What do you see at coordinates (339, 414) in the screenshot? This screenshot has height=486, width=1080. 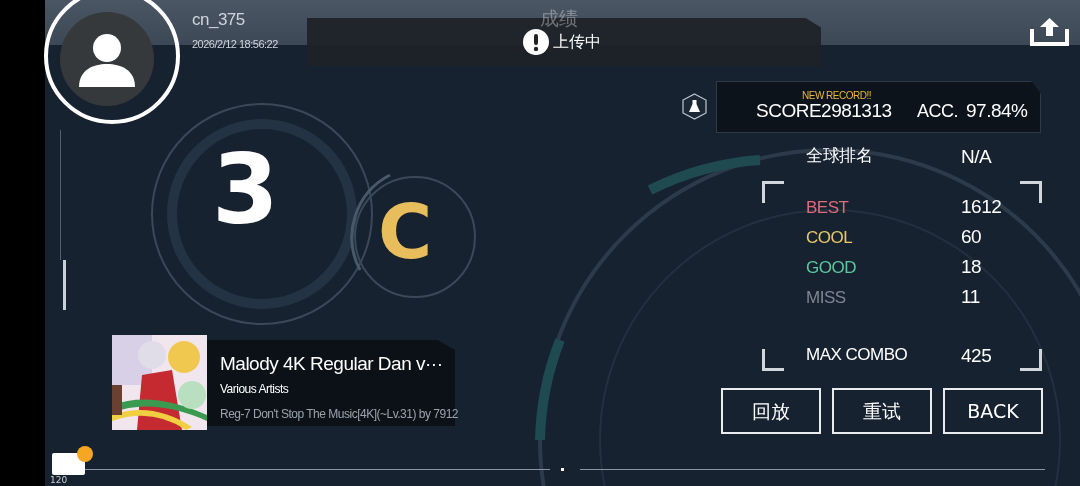 I see `chart-name: Reg-7 Don't Stop The Music[4K](~Lv.31) by 7912` at bounding box center [339, 414].